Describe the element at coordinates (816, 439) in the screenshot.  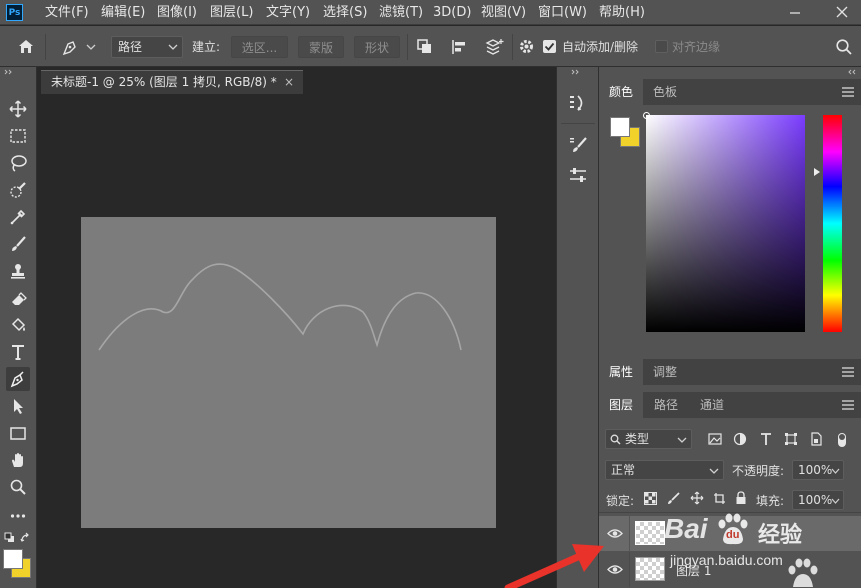
I see `filter-smart-object-icon` at that location.